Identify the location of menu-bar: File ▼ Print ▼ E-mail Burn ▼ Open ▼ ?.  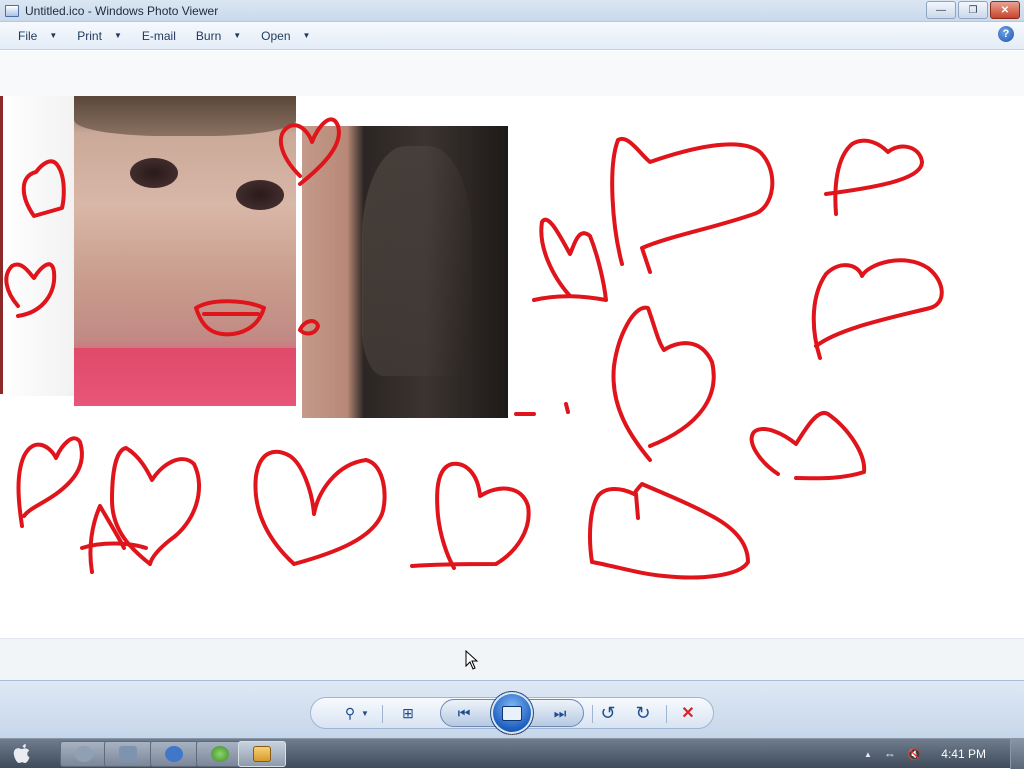
(512, 36).